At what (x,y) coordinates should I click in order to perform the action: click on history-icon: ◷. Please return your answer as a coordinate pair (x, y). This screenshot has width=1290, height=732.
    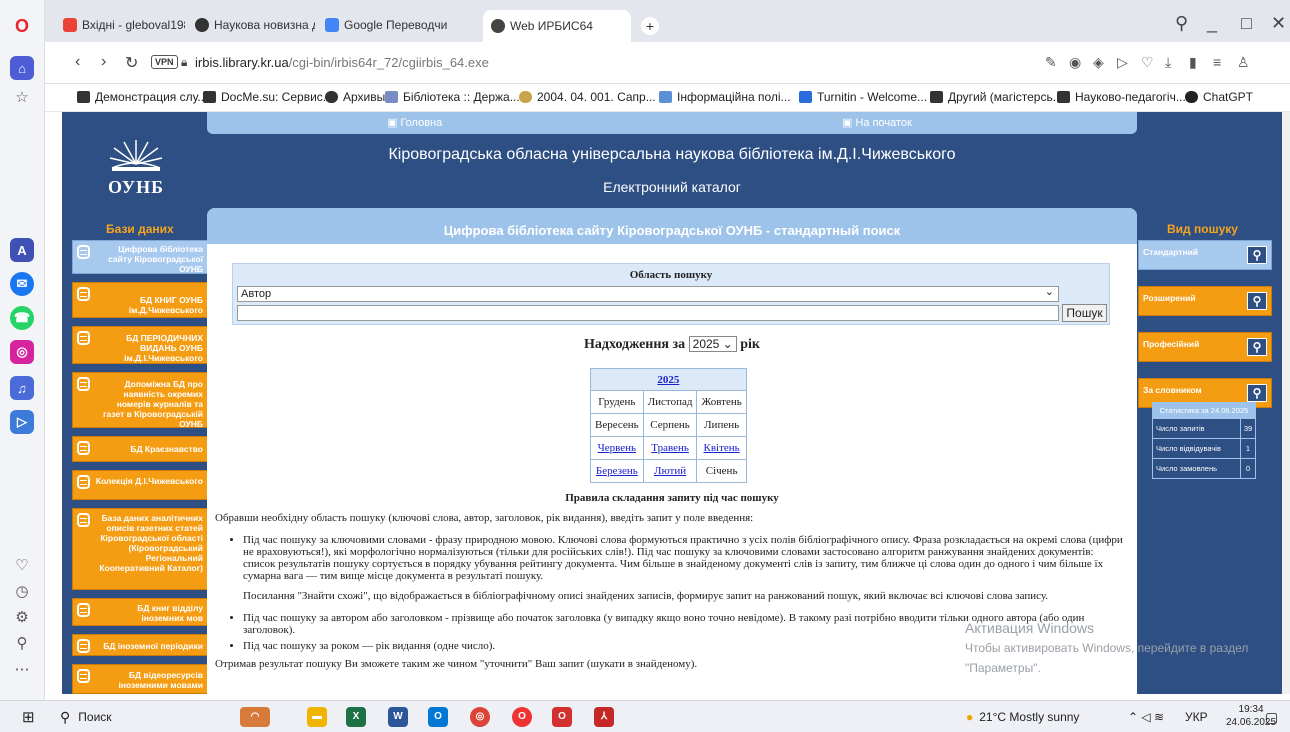
    Looking at the image, I should click on (22, 592).